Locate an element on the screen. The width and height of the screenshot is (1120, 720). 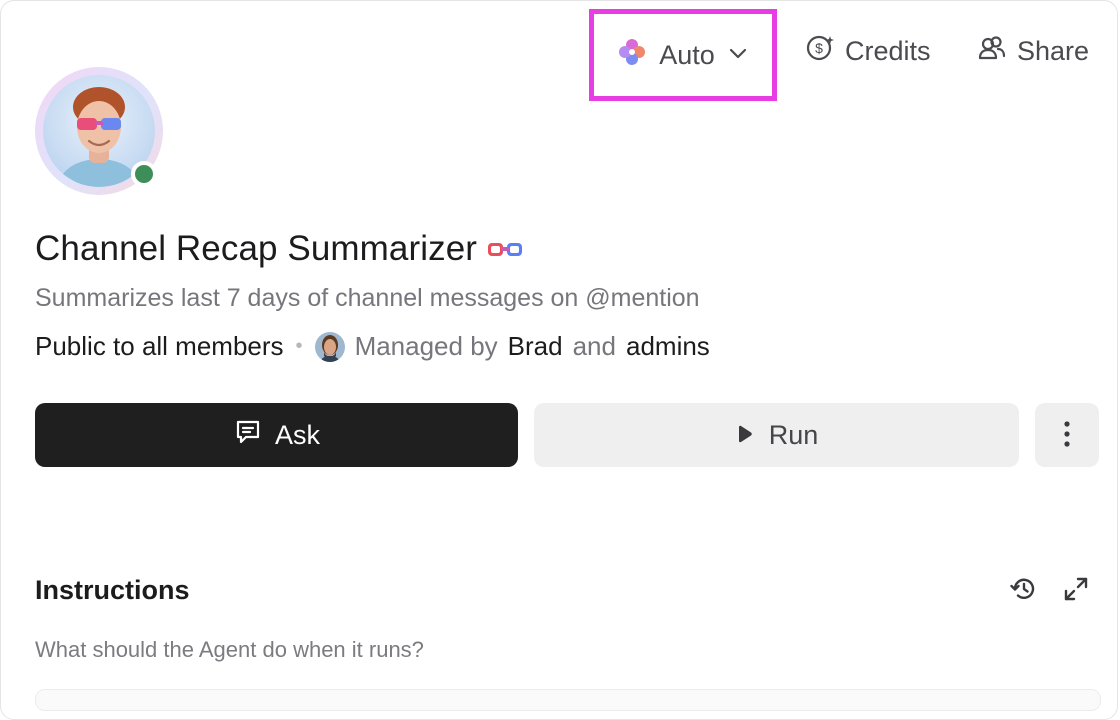
instructions-tools is located at coordinates (1050, 591).